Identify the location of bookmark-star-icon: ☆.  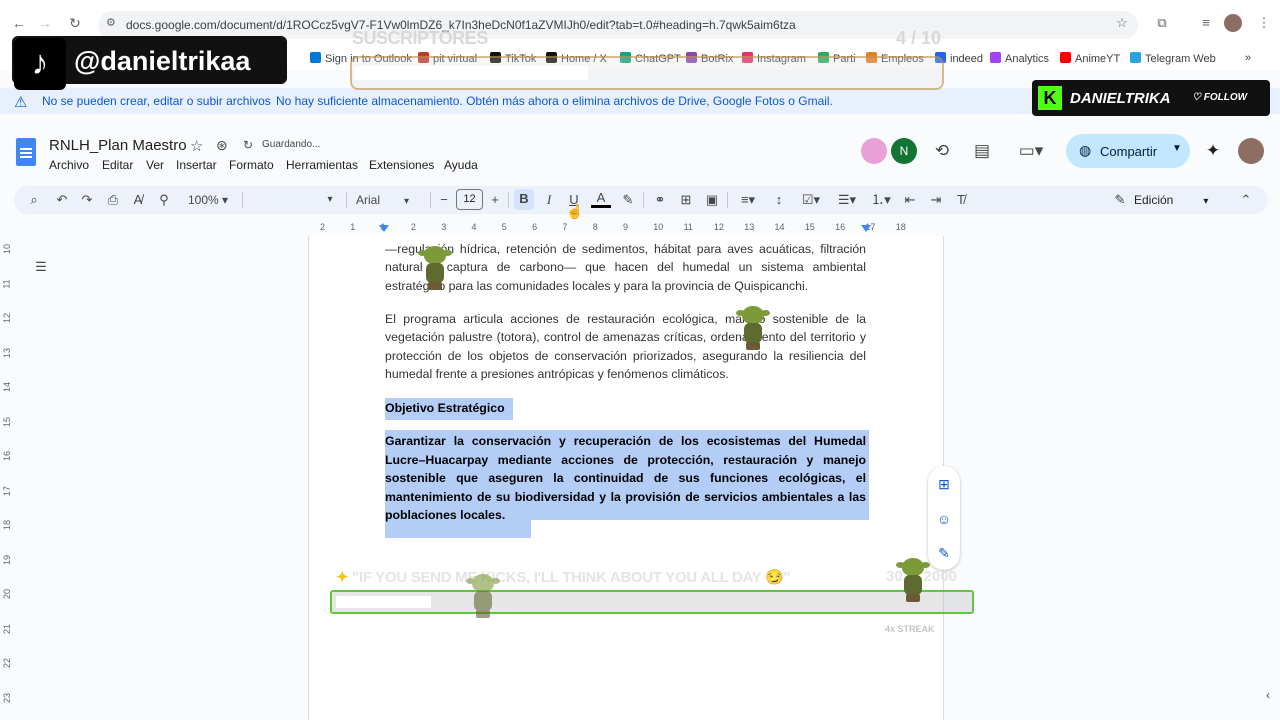
(1122, 23).